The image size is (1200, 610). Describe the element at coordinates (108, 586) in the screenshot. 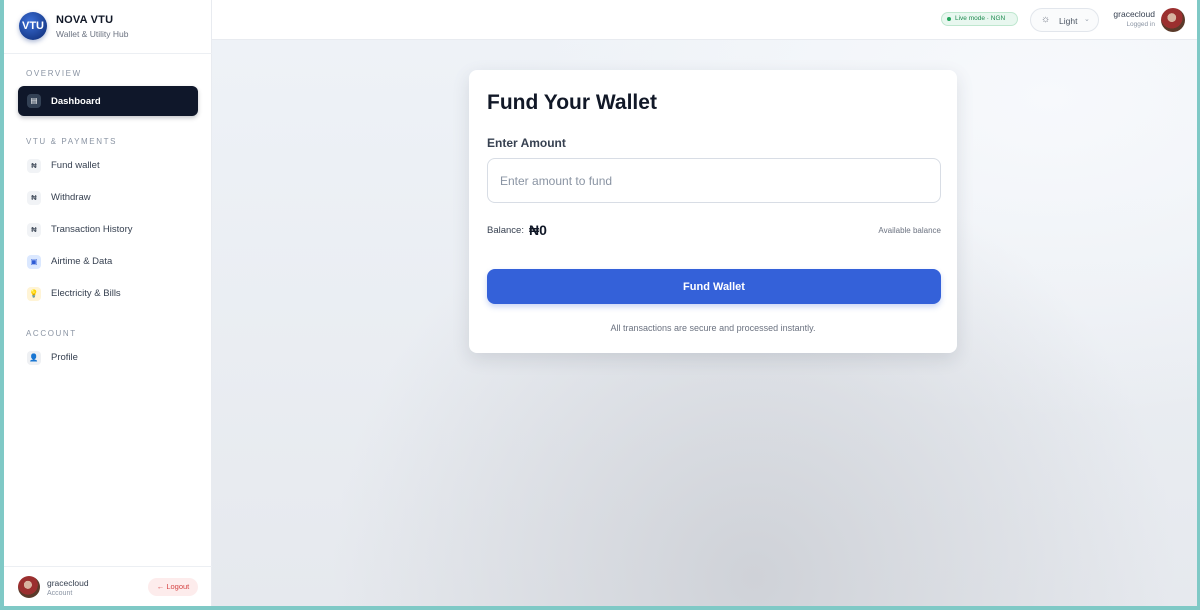

I see `sidebar-footer: gracecloud Account ← Logout` at that location.